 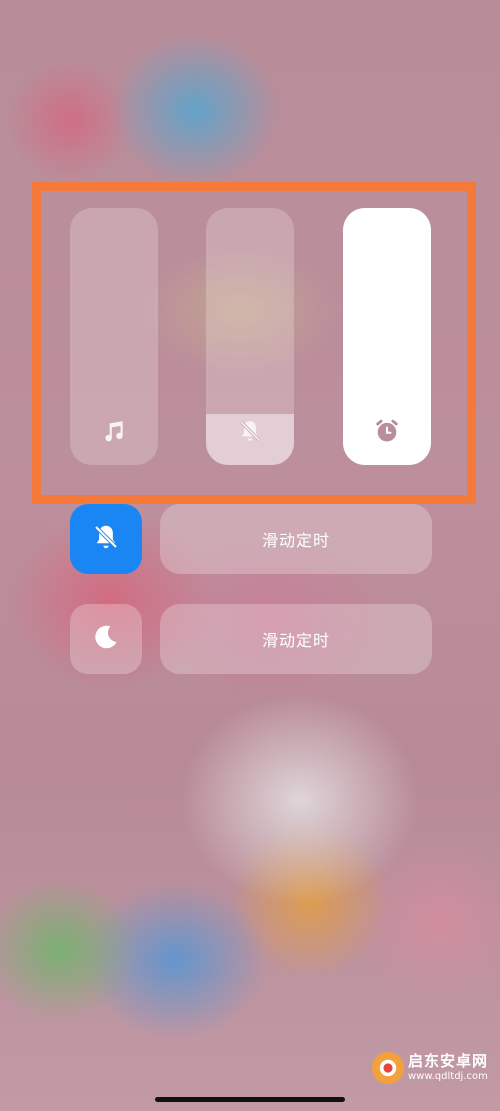 What do you see at coordinates (448, 1061) in the screenshot?
I see `watermark-title: 启东安卓网` at bounding box center [448, 1061].